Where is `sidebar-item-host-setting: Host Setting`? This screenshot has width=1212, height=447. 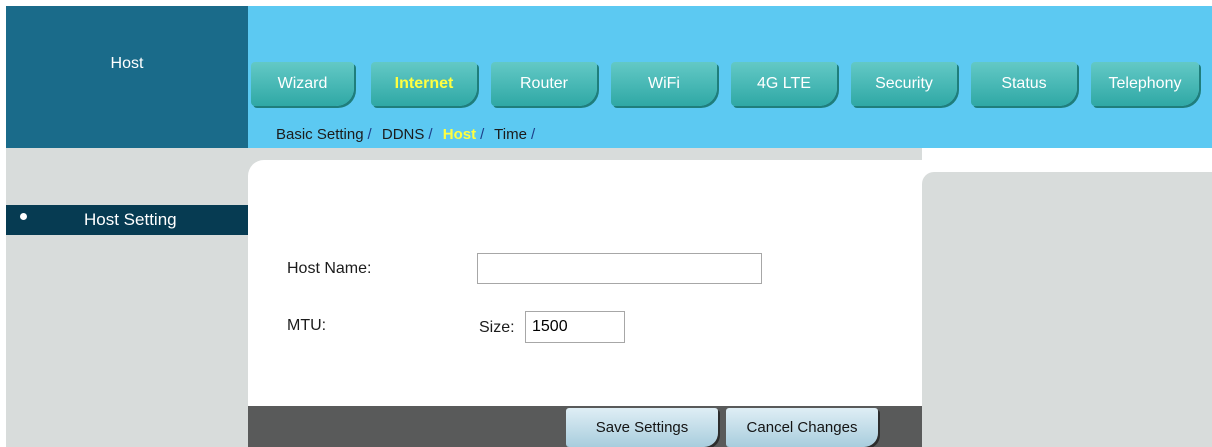 sidebar-item-host-setting: Host Setting is located at coordinates (128, 220).